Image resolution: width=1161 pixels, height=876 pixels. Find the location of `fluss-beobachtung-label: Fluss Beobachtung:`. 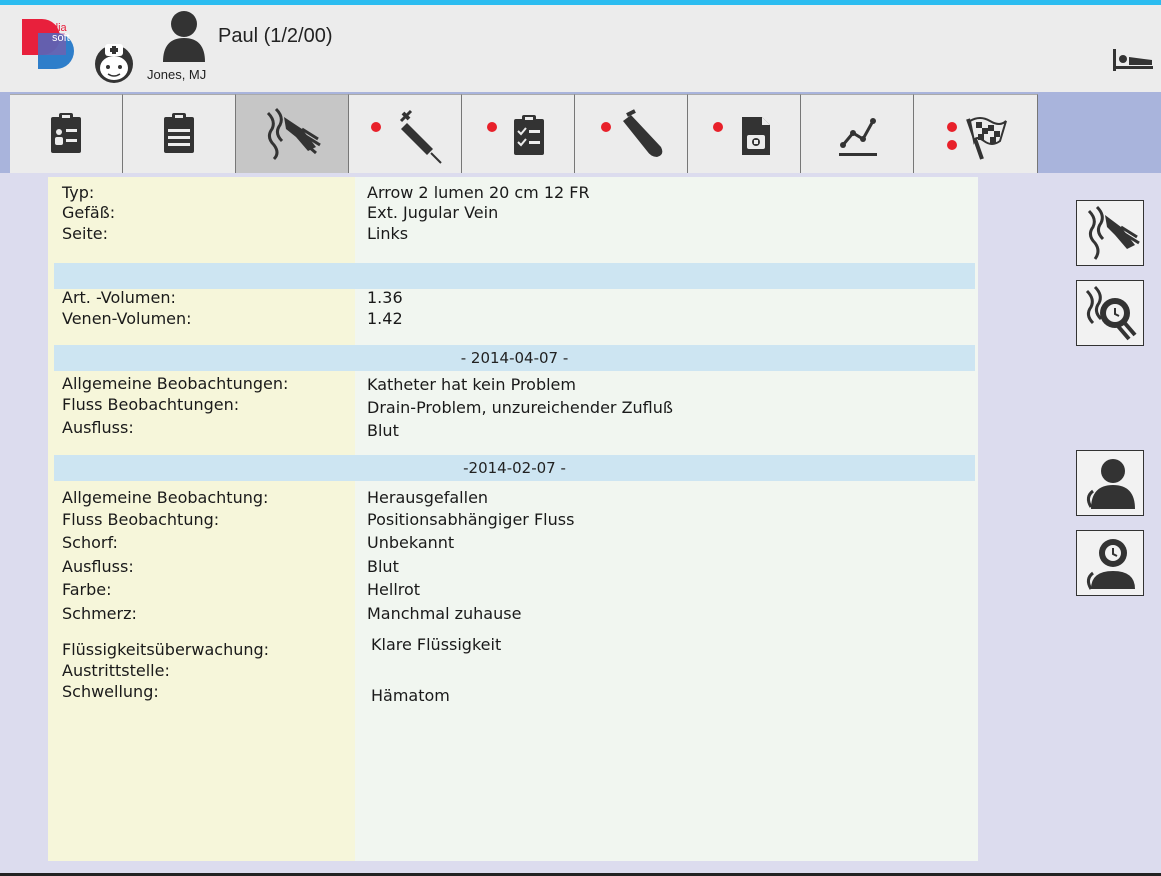

fluss-beobachtung-label: Fluss Beobachtung: is located at coordinates (141, 519).